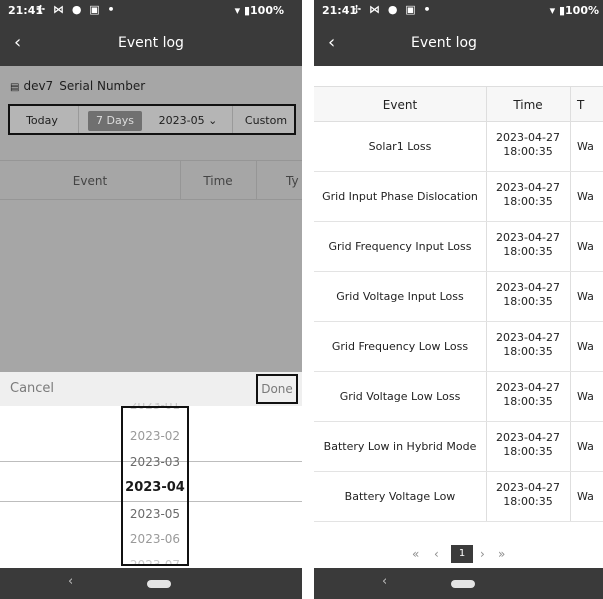 The image size is (603, 599). I want to click on panel-gap, so click(308, 299).